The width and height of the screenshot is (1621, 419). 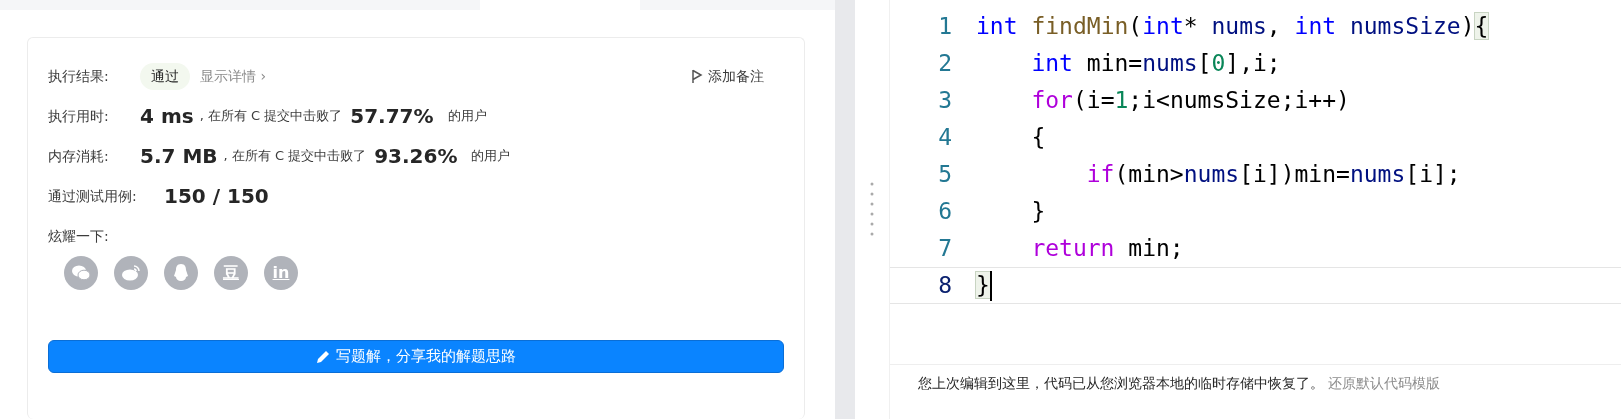 What do you see at coordinates (697, 76) in the screenshot?
I see `flag-icon` at bounding box center [697, 76].